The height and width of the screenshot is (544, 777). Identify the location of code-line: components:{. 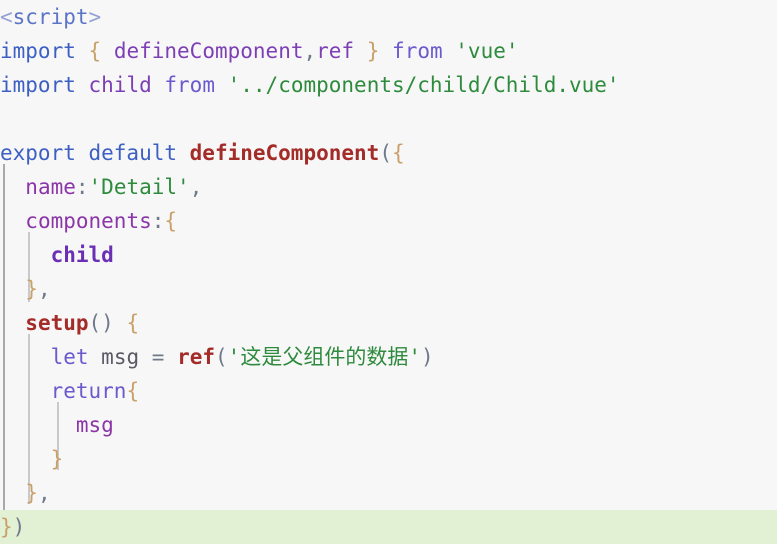
(388, 221).